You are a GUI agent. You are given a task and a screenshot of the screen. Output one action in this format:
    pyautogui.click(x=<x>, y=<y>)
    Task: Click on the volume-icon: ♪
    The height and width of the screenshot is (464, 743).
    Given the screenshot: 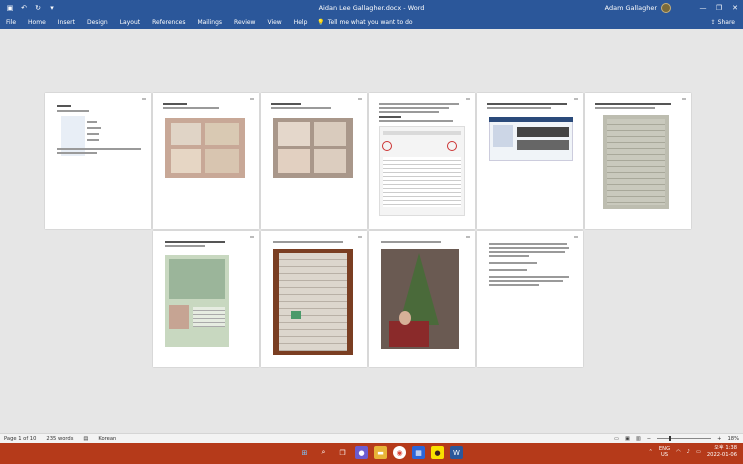 What is the action you would take?
    pyautogui.click(x=688, y=452)
    